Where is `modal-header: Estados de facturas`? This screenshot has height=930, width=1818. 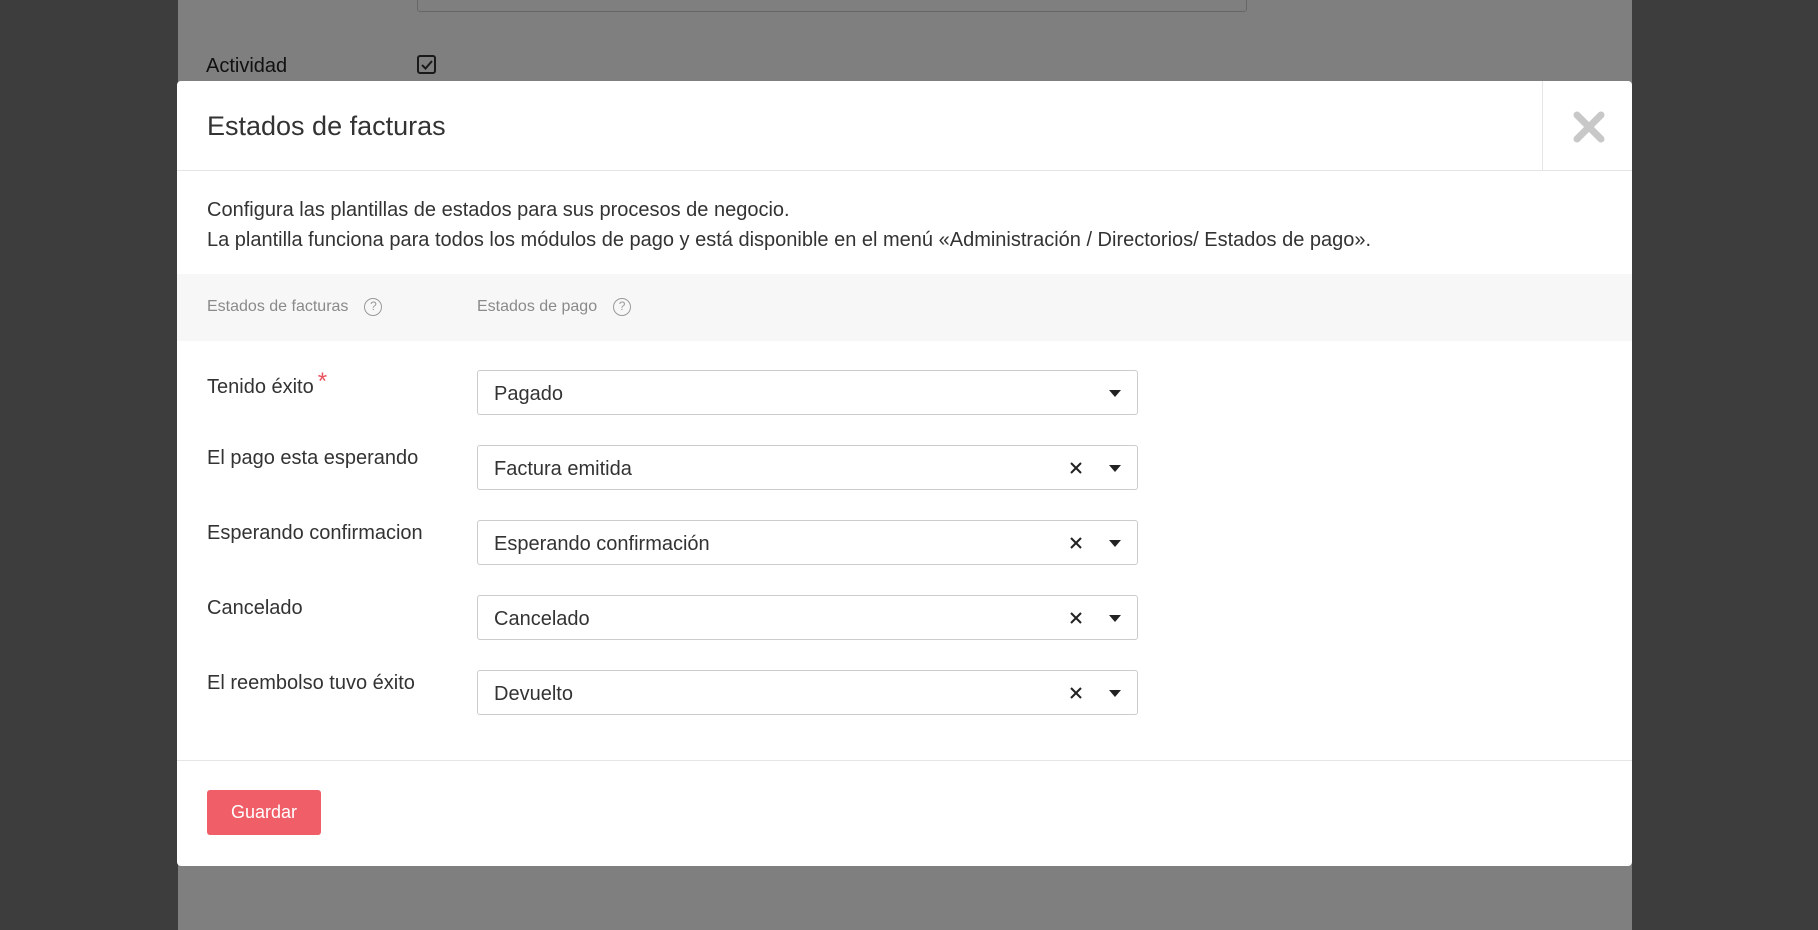 modal-header: Estados de facturas is located at coordinates (904, 126).